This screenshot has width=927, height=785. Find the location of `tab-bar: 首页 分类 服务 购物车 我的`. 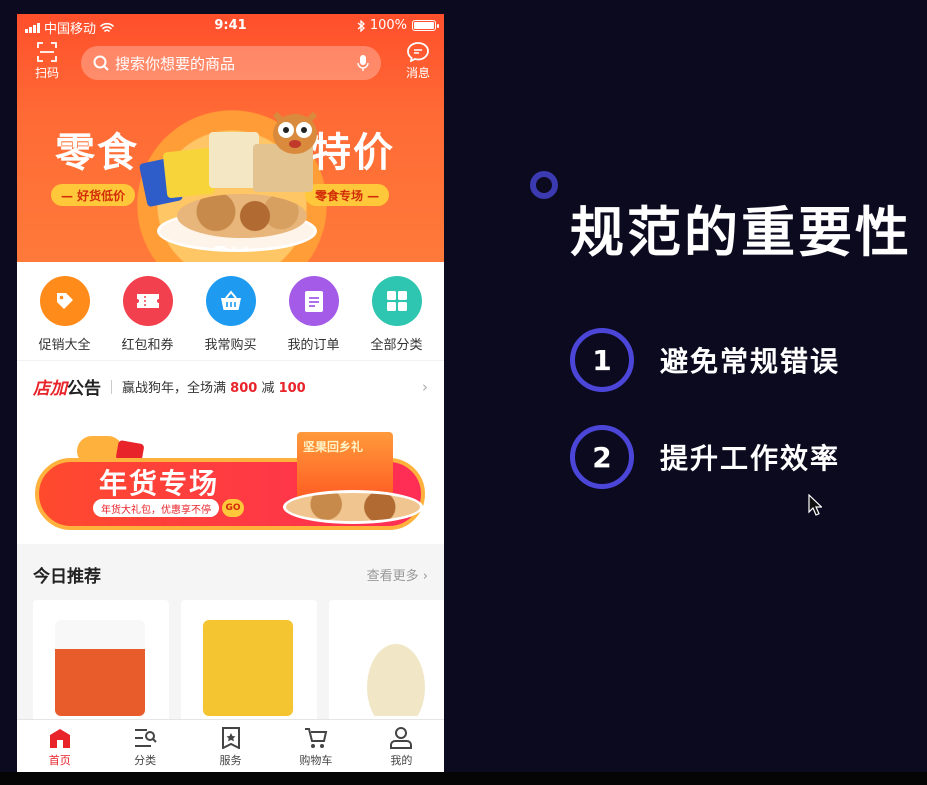

tab-bar: 首页 分类 服务 购物车 我的 is located at coordinates (230, 745).